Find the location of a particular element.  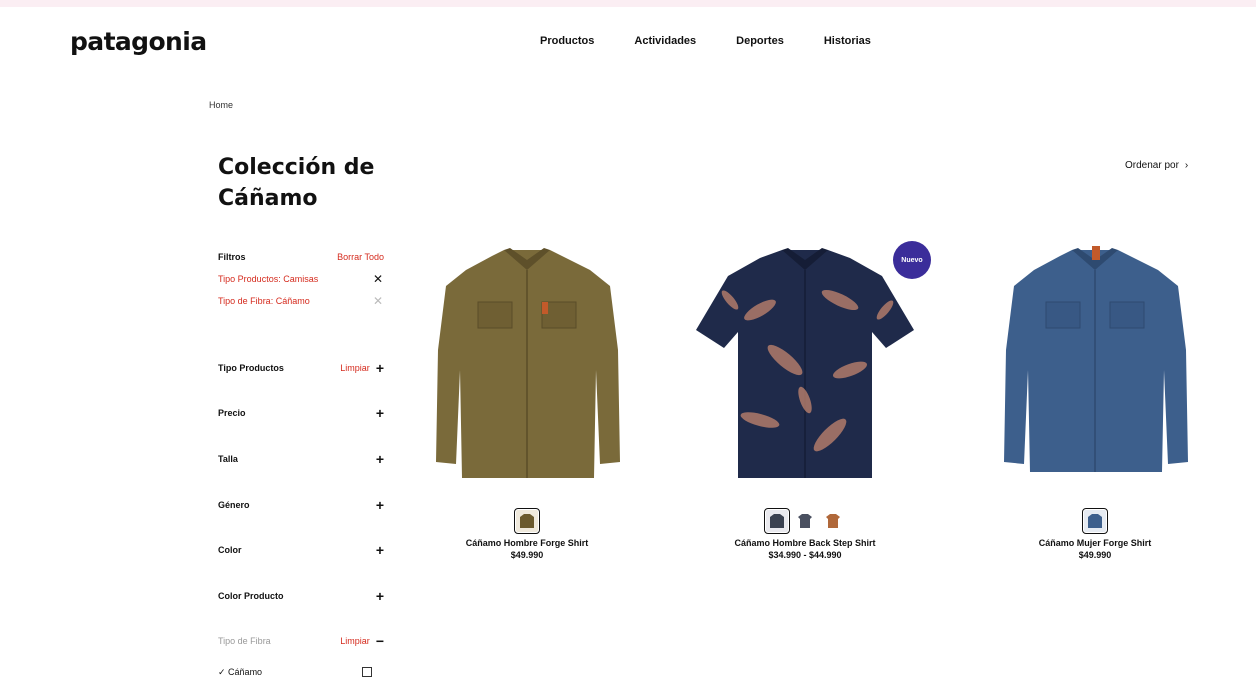

filter-group-genero: Género + is located at coordinates (301, 505).